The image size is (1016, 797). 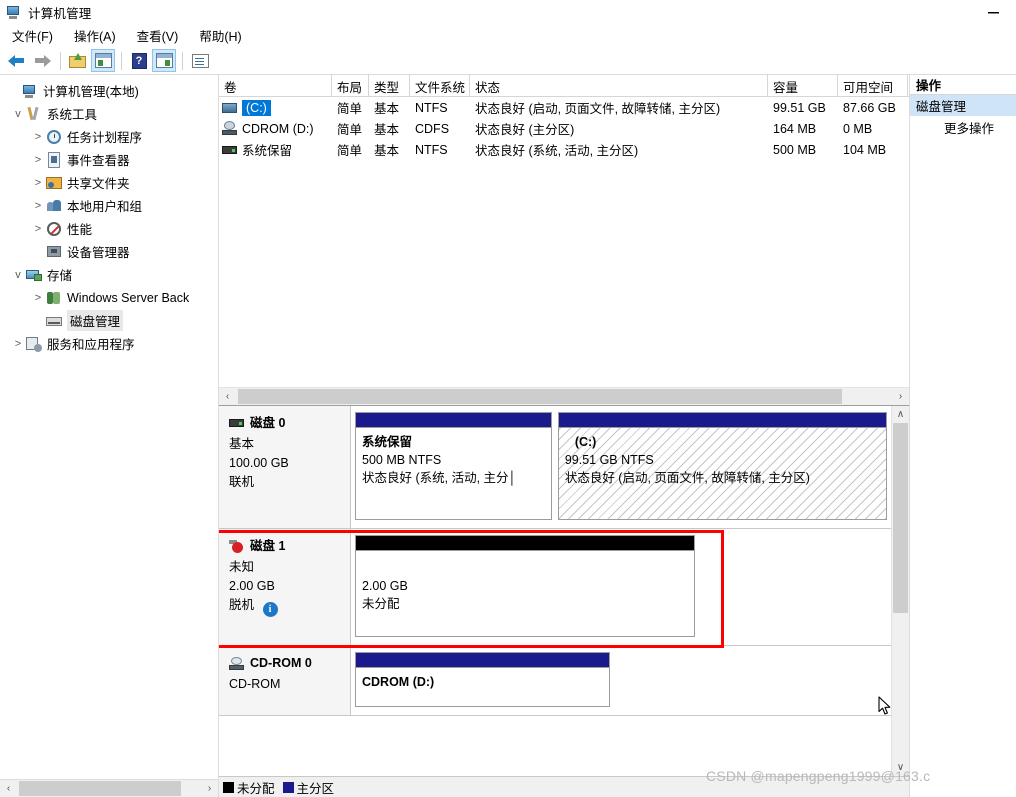 I want to click on arrow-right-icon, so click(x=42, y=61).